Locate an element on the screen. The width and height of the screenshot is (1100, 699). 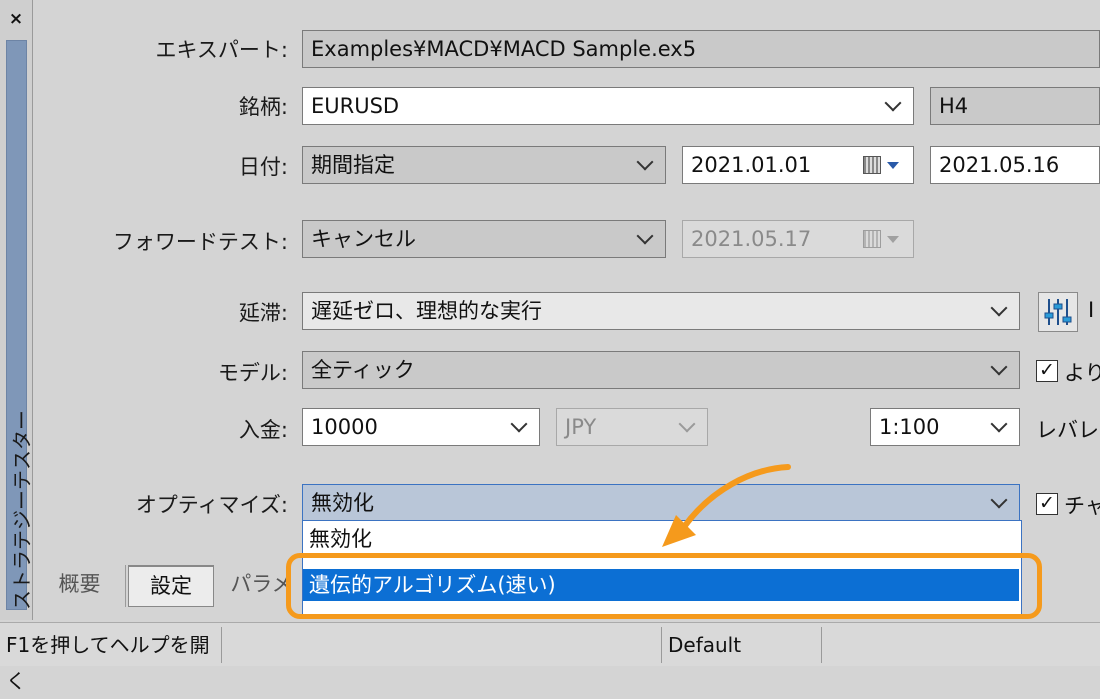
deposit-value: 10000 is located at coordinates (344, 427).